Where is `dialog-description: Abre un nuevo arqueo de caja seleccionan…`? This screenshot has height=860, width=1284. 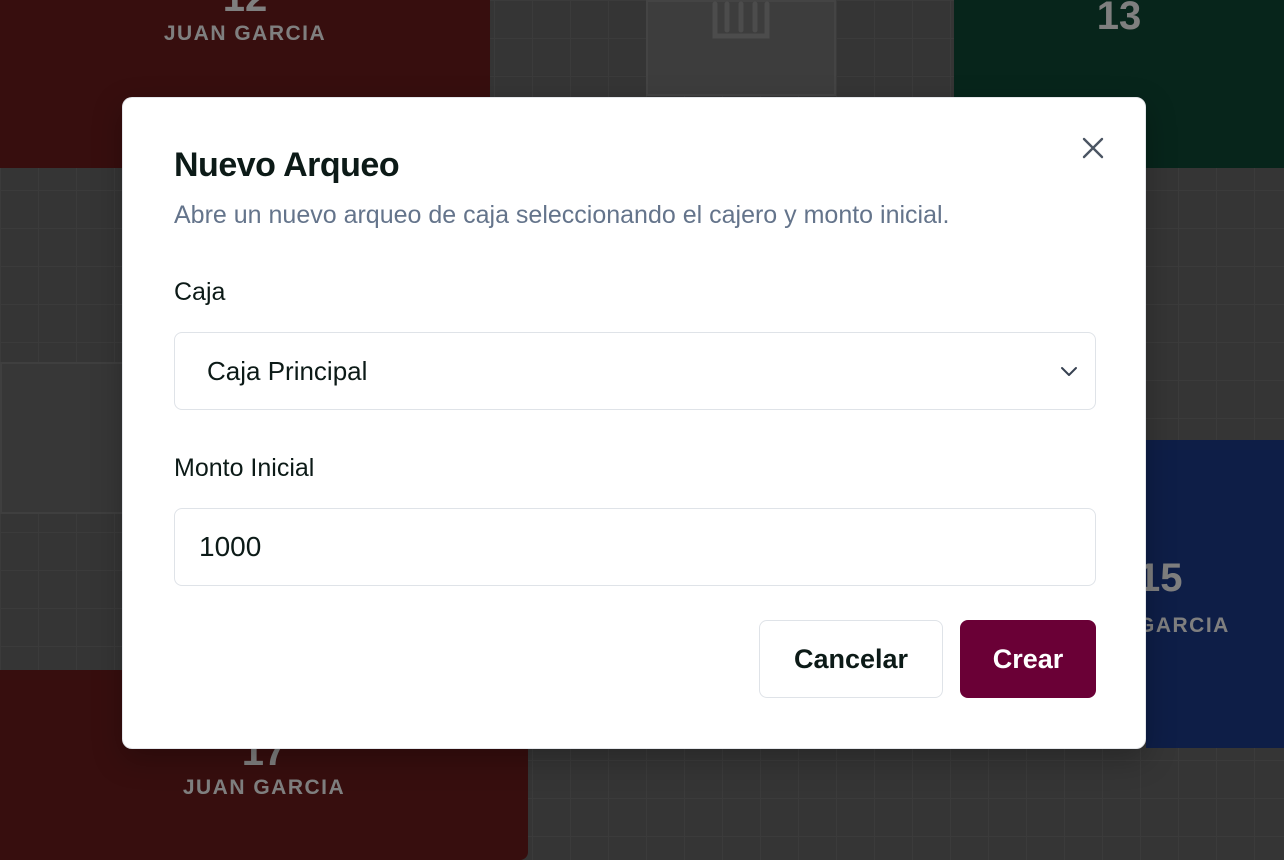 dialog-description: Abre un nuevo arqueo de caja seleccionan… is located at coordinates (562, 215).